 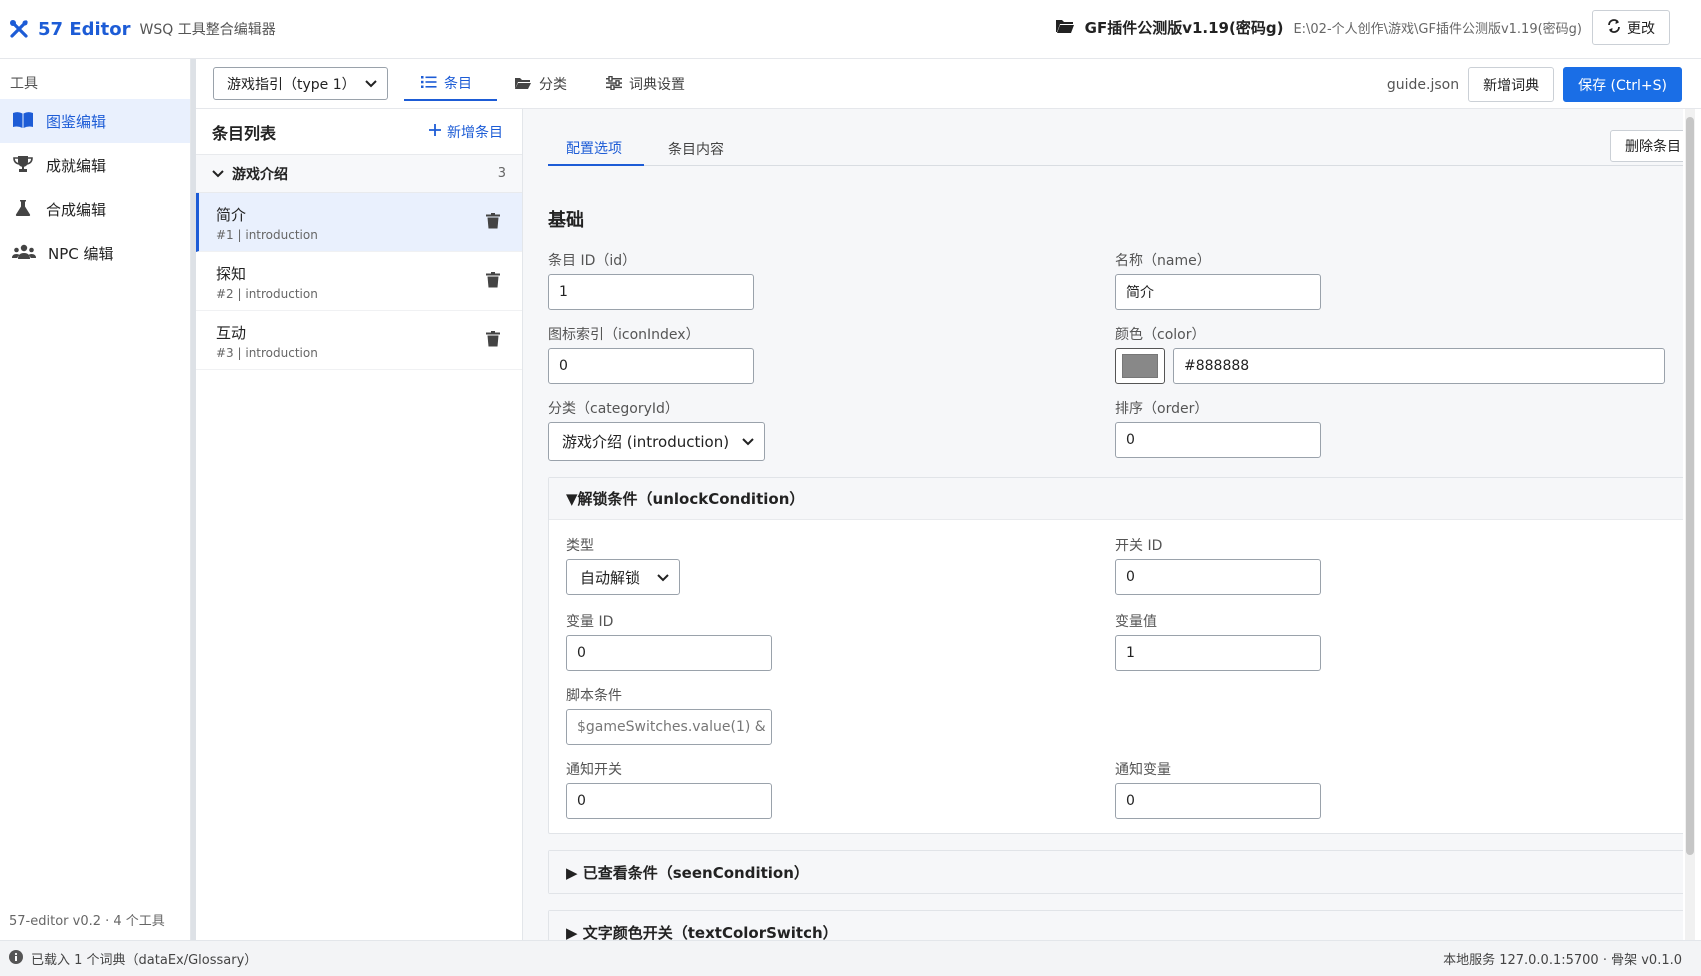 What do you see at coordinates (1115, 148) in the screenshot?
I see `detail-tabs: 配置选项 条目内容 删除条目` at bounding box center [1115, 148].